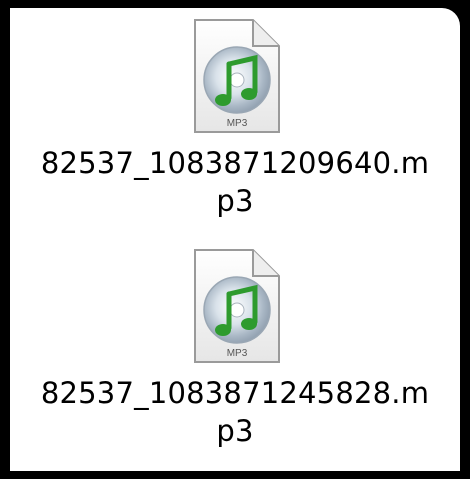 This screenshot has width=470, height=479. What do you see at coordinates (235, 393) in the screenshot?
I see `file-name-line: 82537_1083871245828.m` at bounding box center [235, 393].